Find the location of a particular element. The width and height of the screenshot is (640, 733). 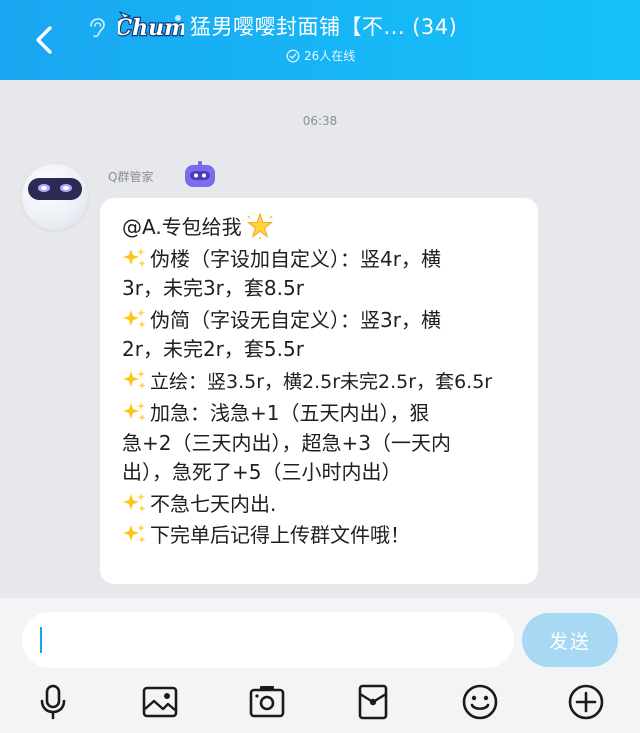

check-circle-icon is located at coordinates (293, 55).